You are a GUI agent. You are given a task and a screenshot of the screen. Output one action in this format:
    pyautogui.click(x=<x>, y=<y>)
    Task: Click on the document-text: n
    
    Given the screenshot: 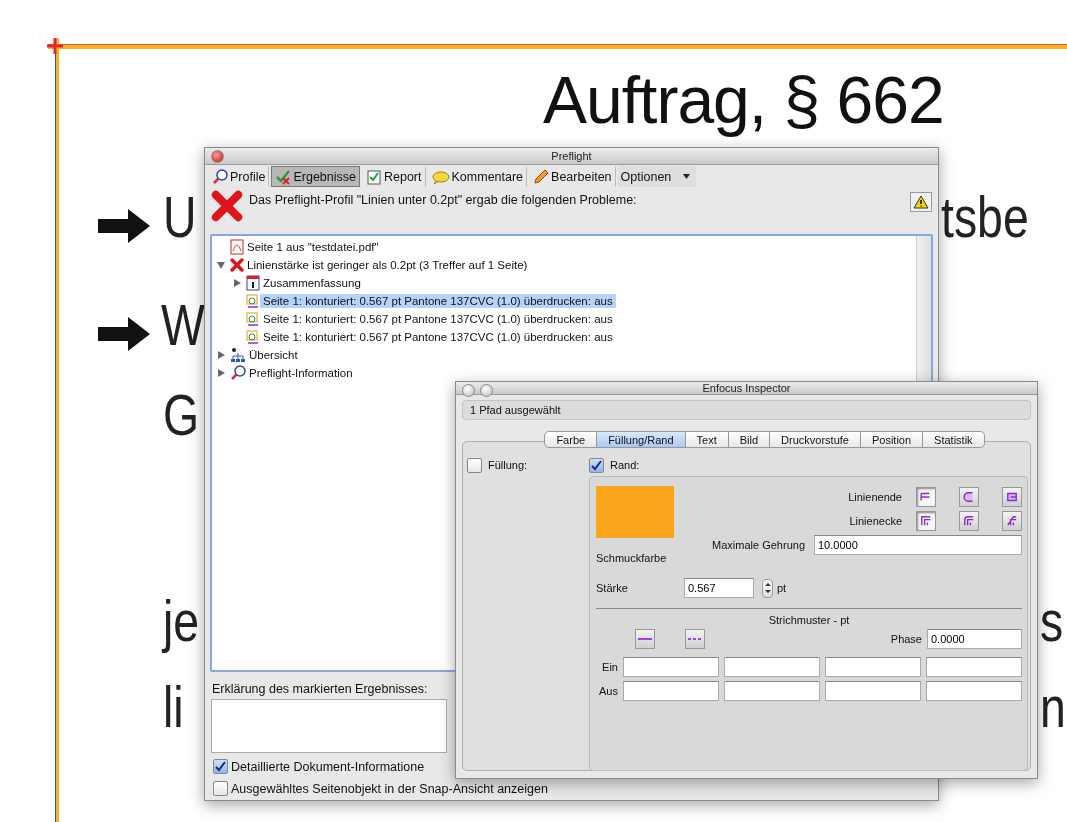 What is the action you would take?
    pyautogui.click(x=1053, y=707)
    